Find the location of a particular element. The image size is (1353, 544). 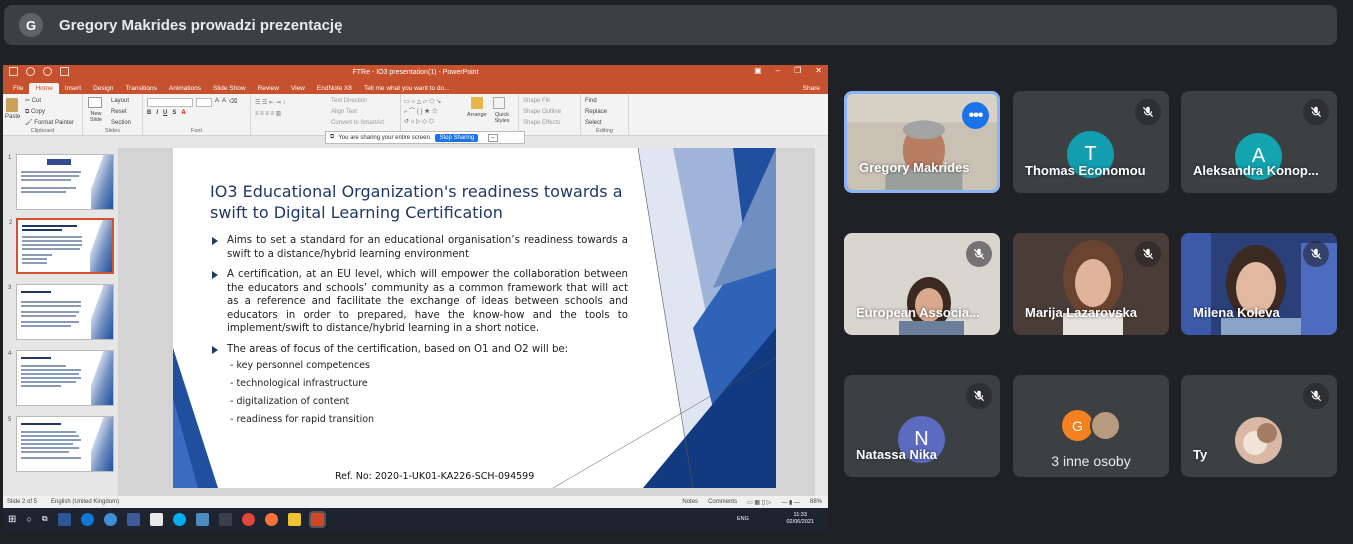

ribbon-display-icon: ▣ is located at coordinates (758, 70).